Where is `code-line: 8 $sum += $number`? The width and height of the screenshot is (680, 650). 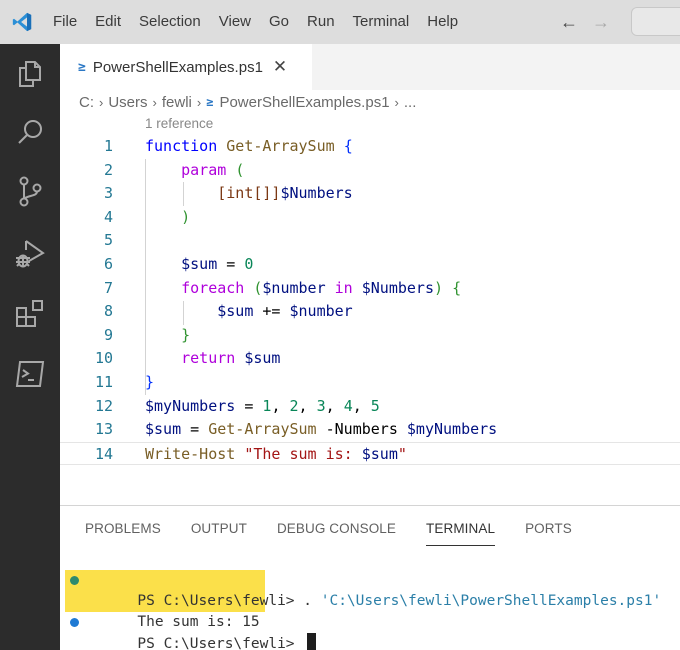
code-line: 8 $sum += $number is located at coordinates (370, 312).